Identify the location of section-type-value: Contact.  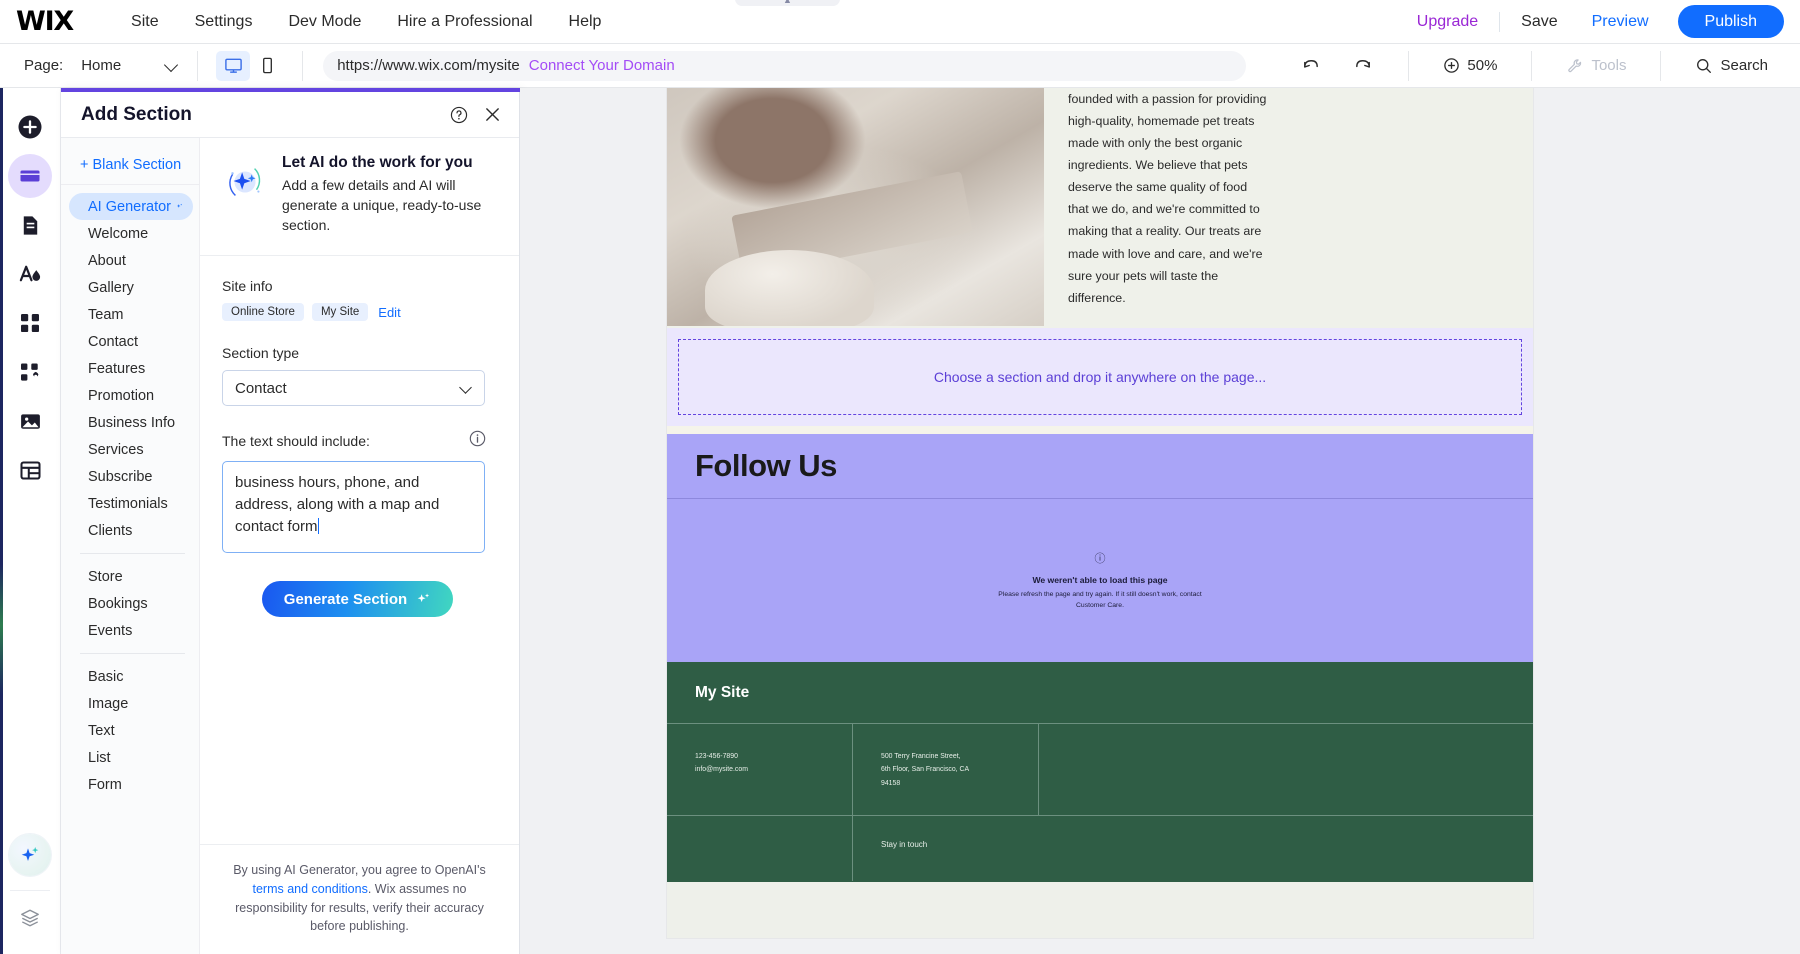
(261, 388).